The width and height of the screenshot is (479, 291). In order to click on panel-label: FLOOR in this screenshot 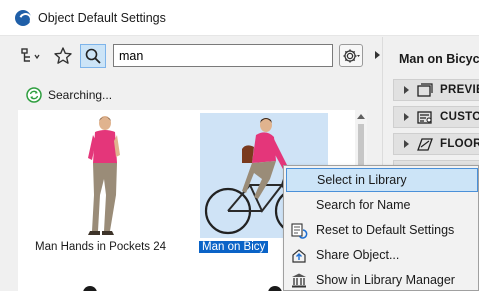, I will do `click(459, 144)`.